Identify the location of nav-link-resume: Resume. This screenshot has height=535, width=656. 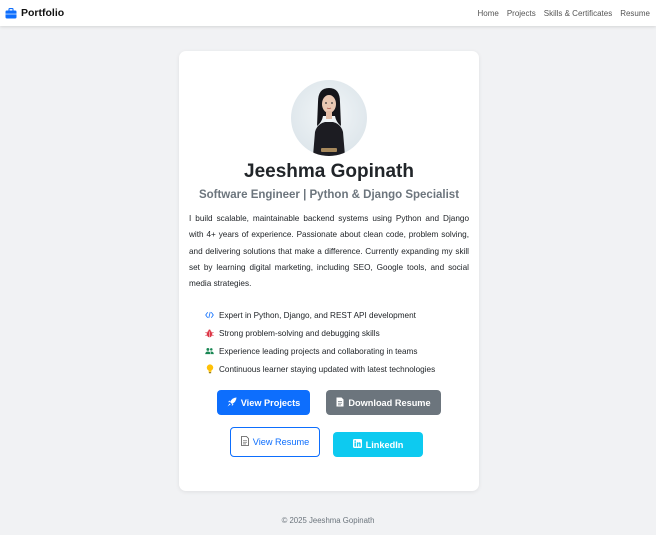
(635, 13).